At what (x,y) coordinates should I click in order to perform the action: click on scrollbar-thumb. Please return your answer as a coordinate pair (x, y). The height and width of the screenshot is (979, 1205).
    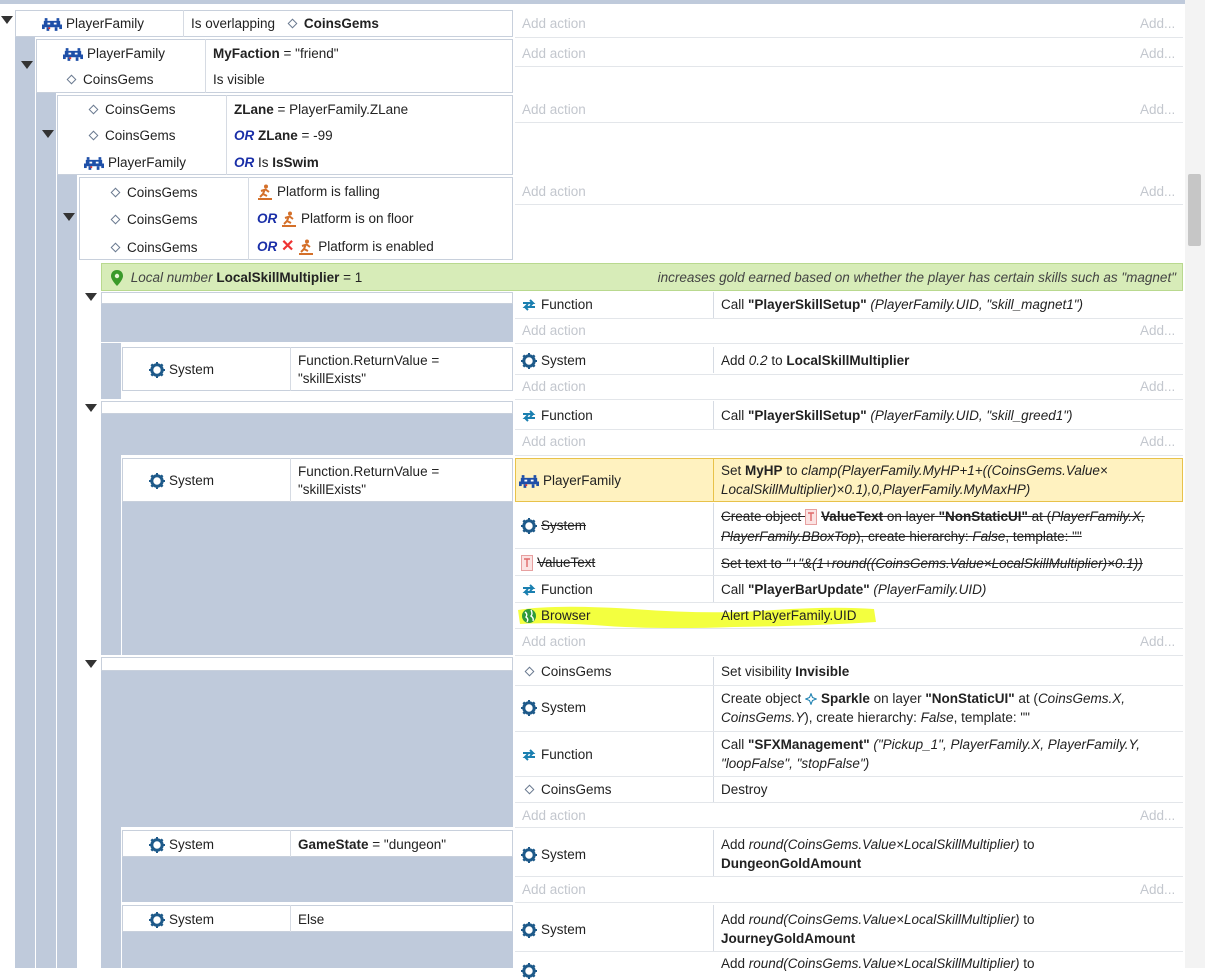
    Looking at the image, I should click on (1194, 210).